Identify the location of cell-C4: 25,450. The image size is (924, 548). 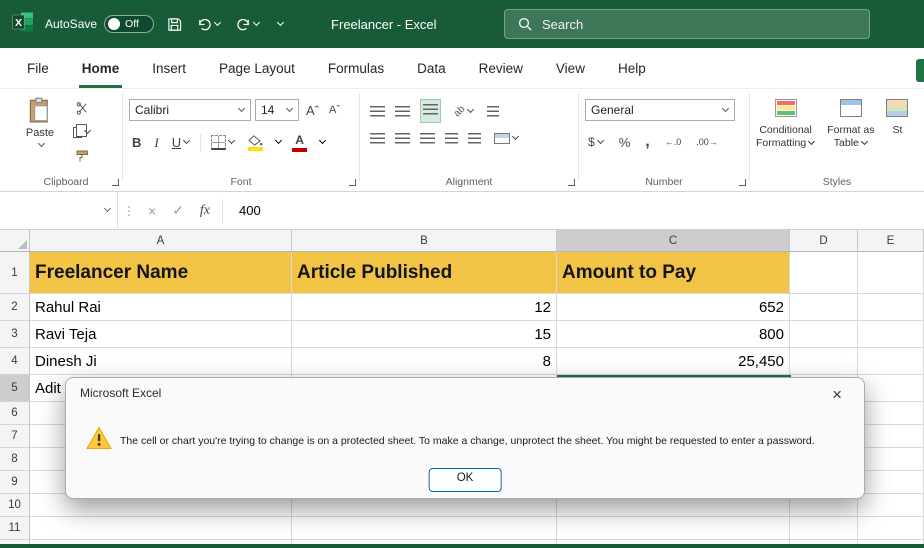
(673, 361).